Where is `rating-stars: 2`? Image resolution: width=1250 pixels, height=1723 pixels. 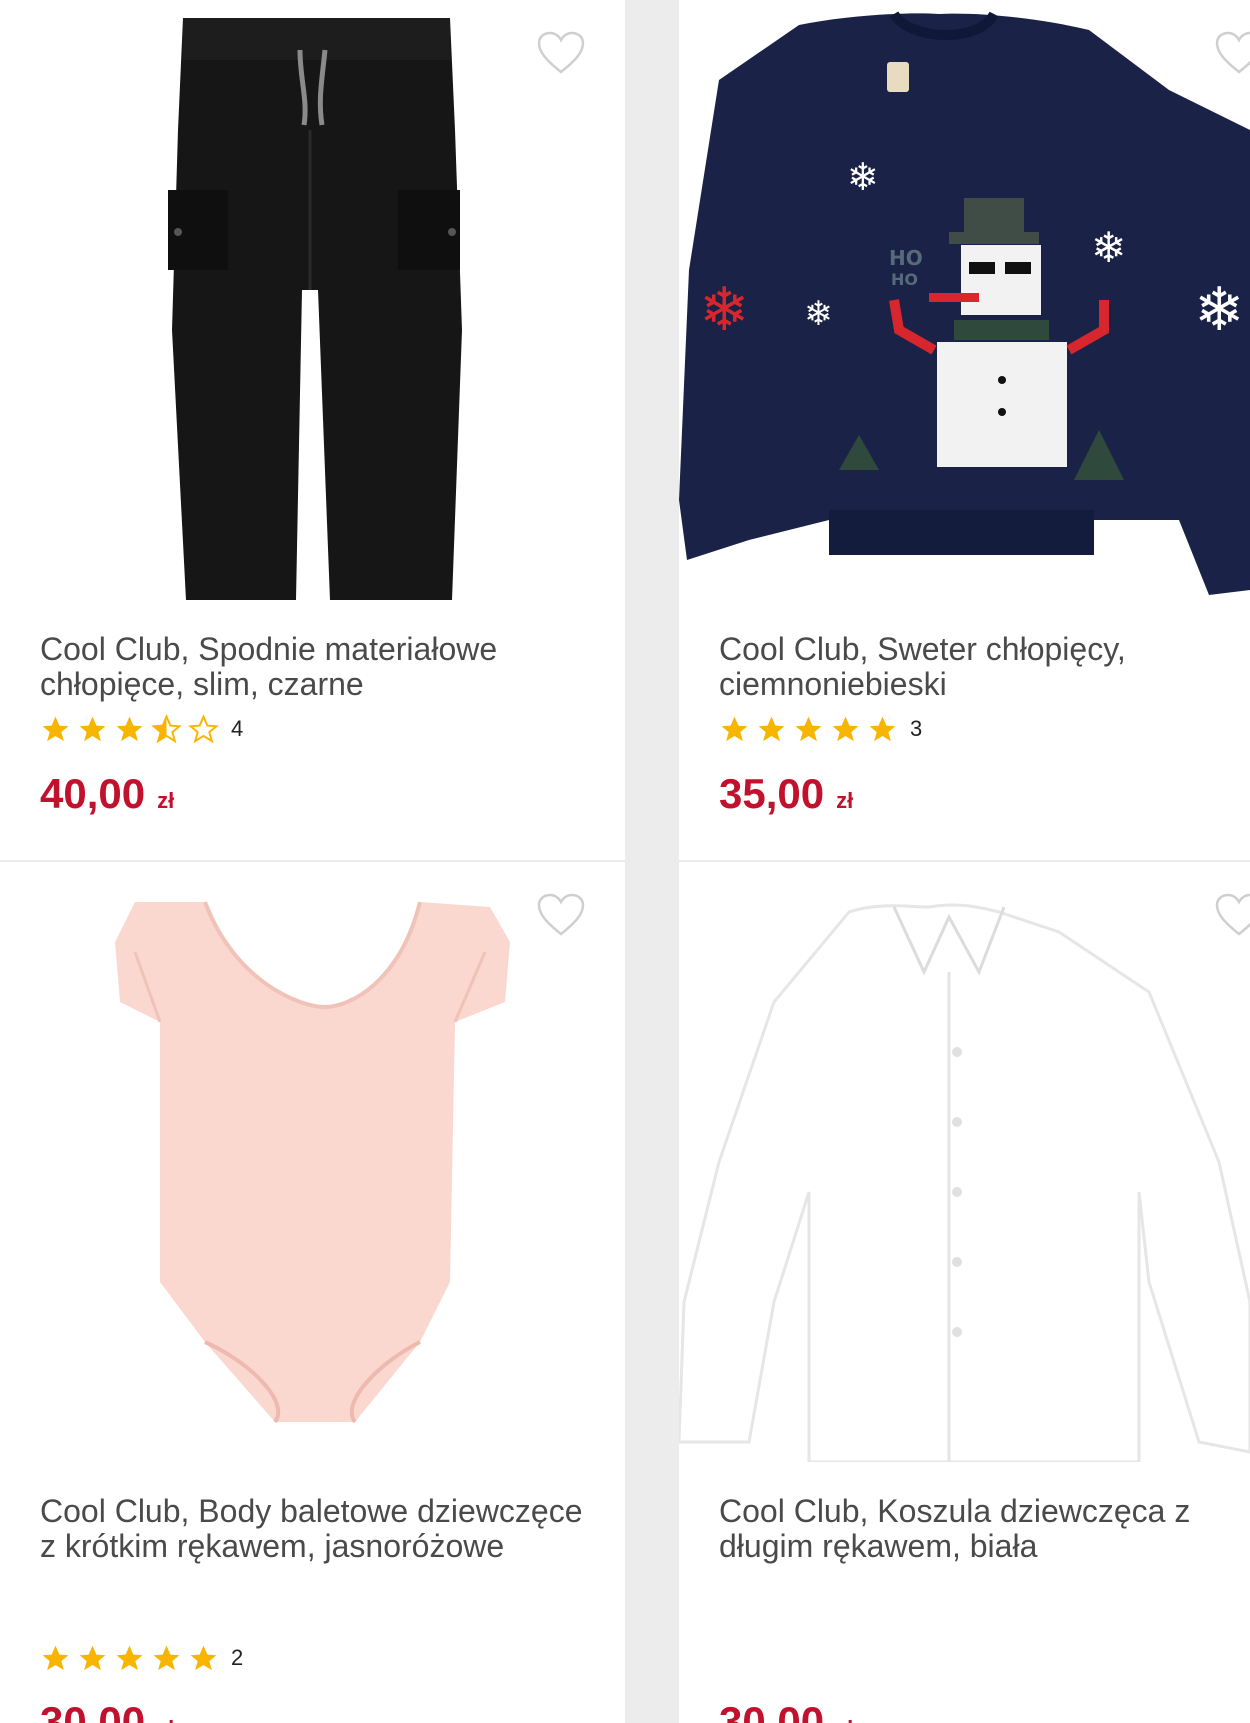 rating-stars: 2 is located at coordinates (141, 1658).